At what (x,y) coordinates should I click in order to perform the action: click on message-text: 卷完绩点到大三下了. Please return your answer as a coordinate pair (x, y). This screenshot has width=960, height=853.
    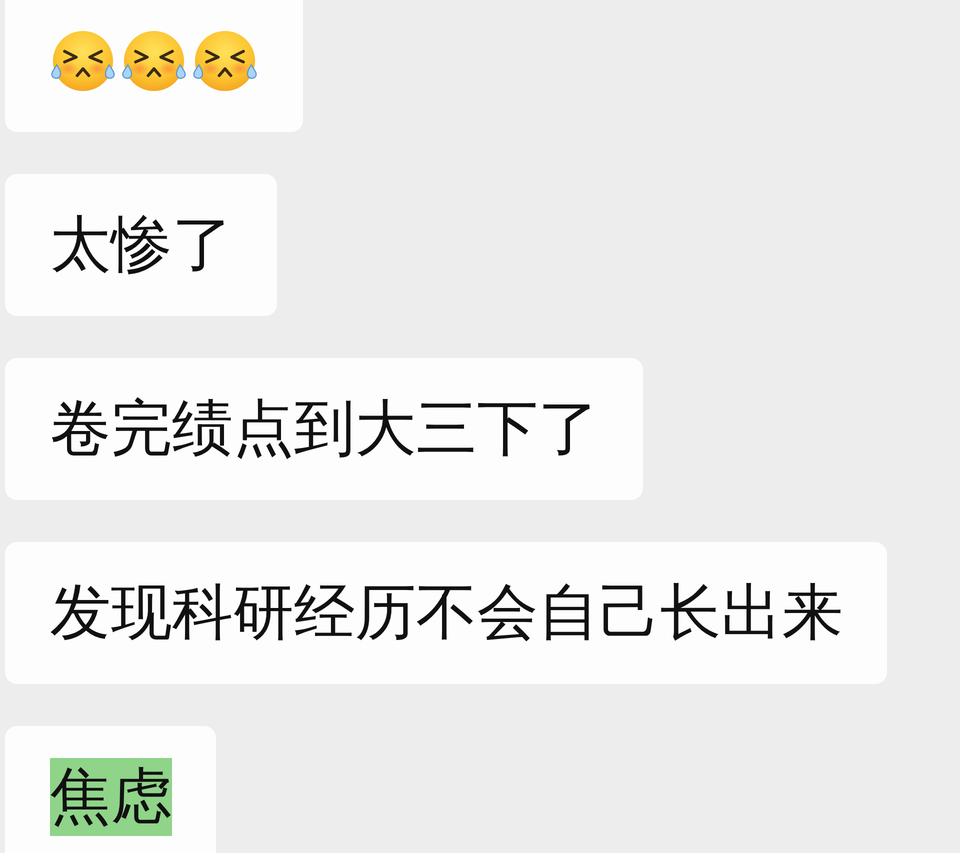
    Looking at the image, I should click on (324, 429).